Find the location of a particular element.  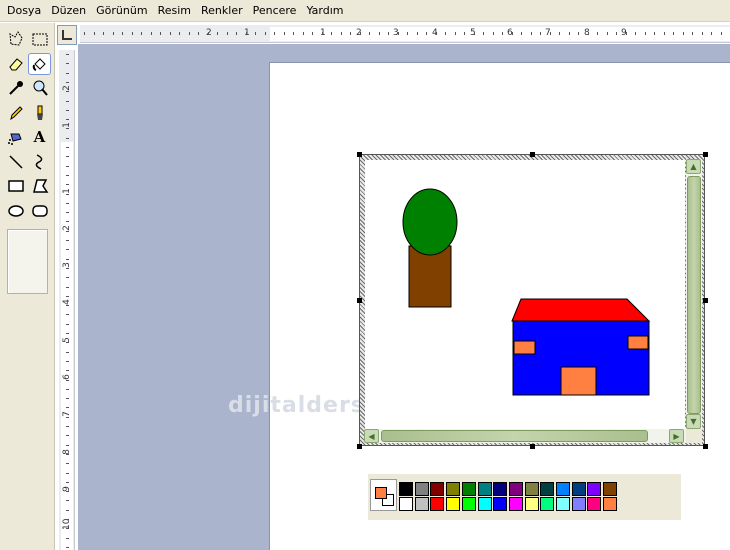

text-icon: A is located at coordinates (39, 137).